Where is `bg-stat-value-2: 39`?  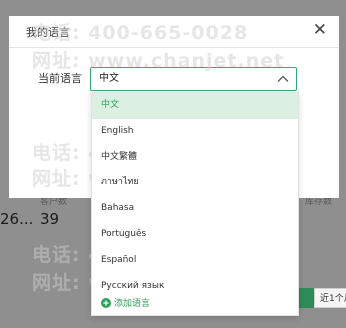
bg-stat-value-2: 39 is located at coordinates (50, 219).